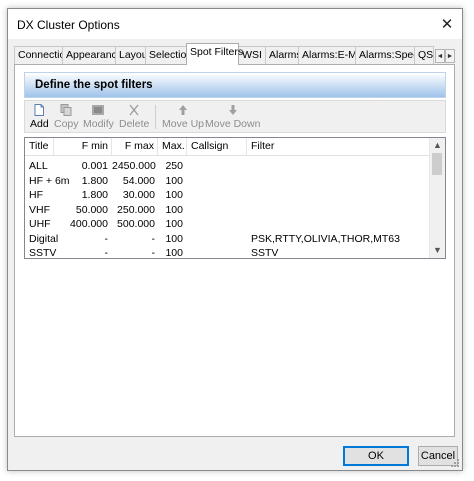 Image resolution: width=474 pixels, height=481 pixels. Describe the element at coordinates (66, 110) in the screenshot. I see `copy-icon` at that location.